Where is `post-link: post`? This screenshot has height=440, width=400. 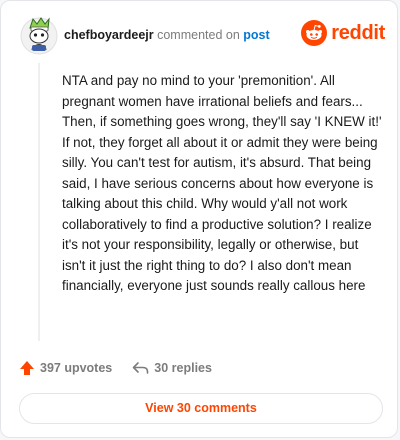 post-link: post is located at coordinates (256, 35).